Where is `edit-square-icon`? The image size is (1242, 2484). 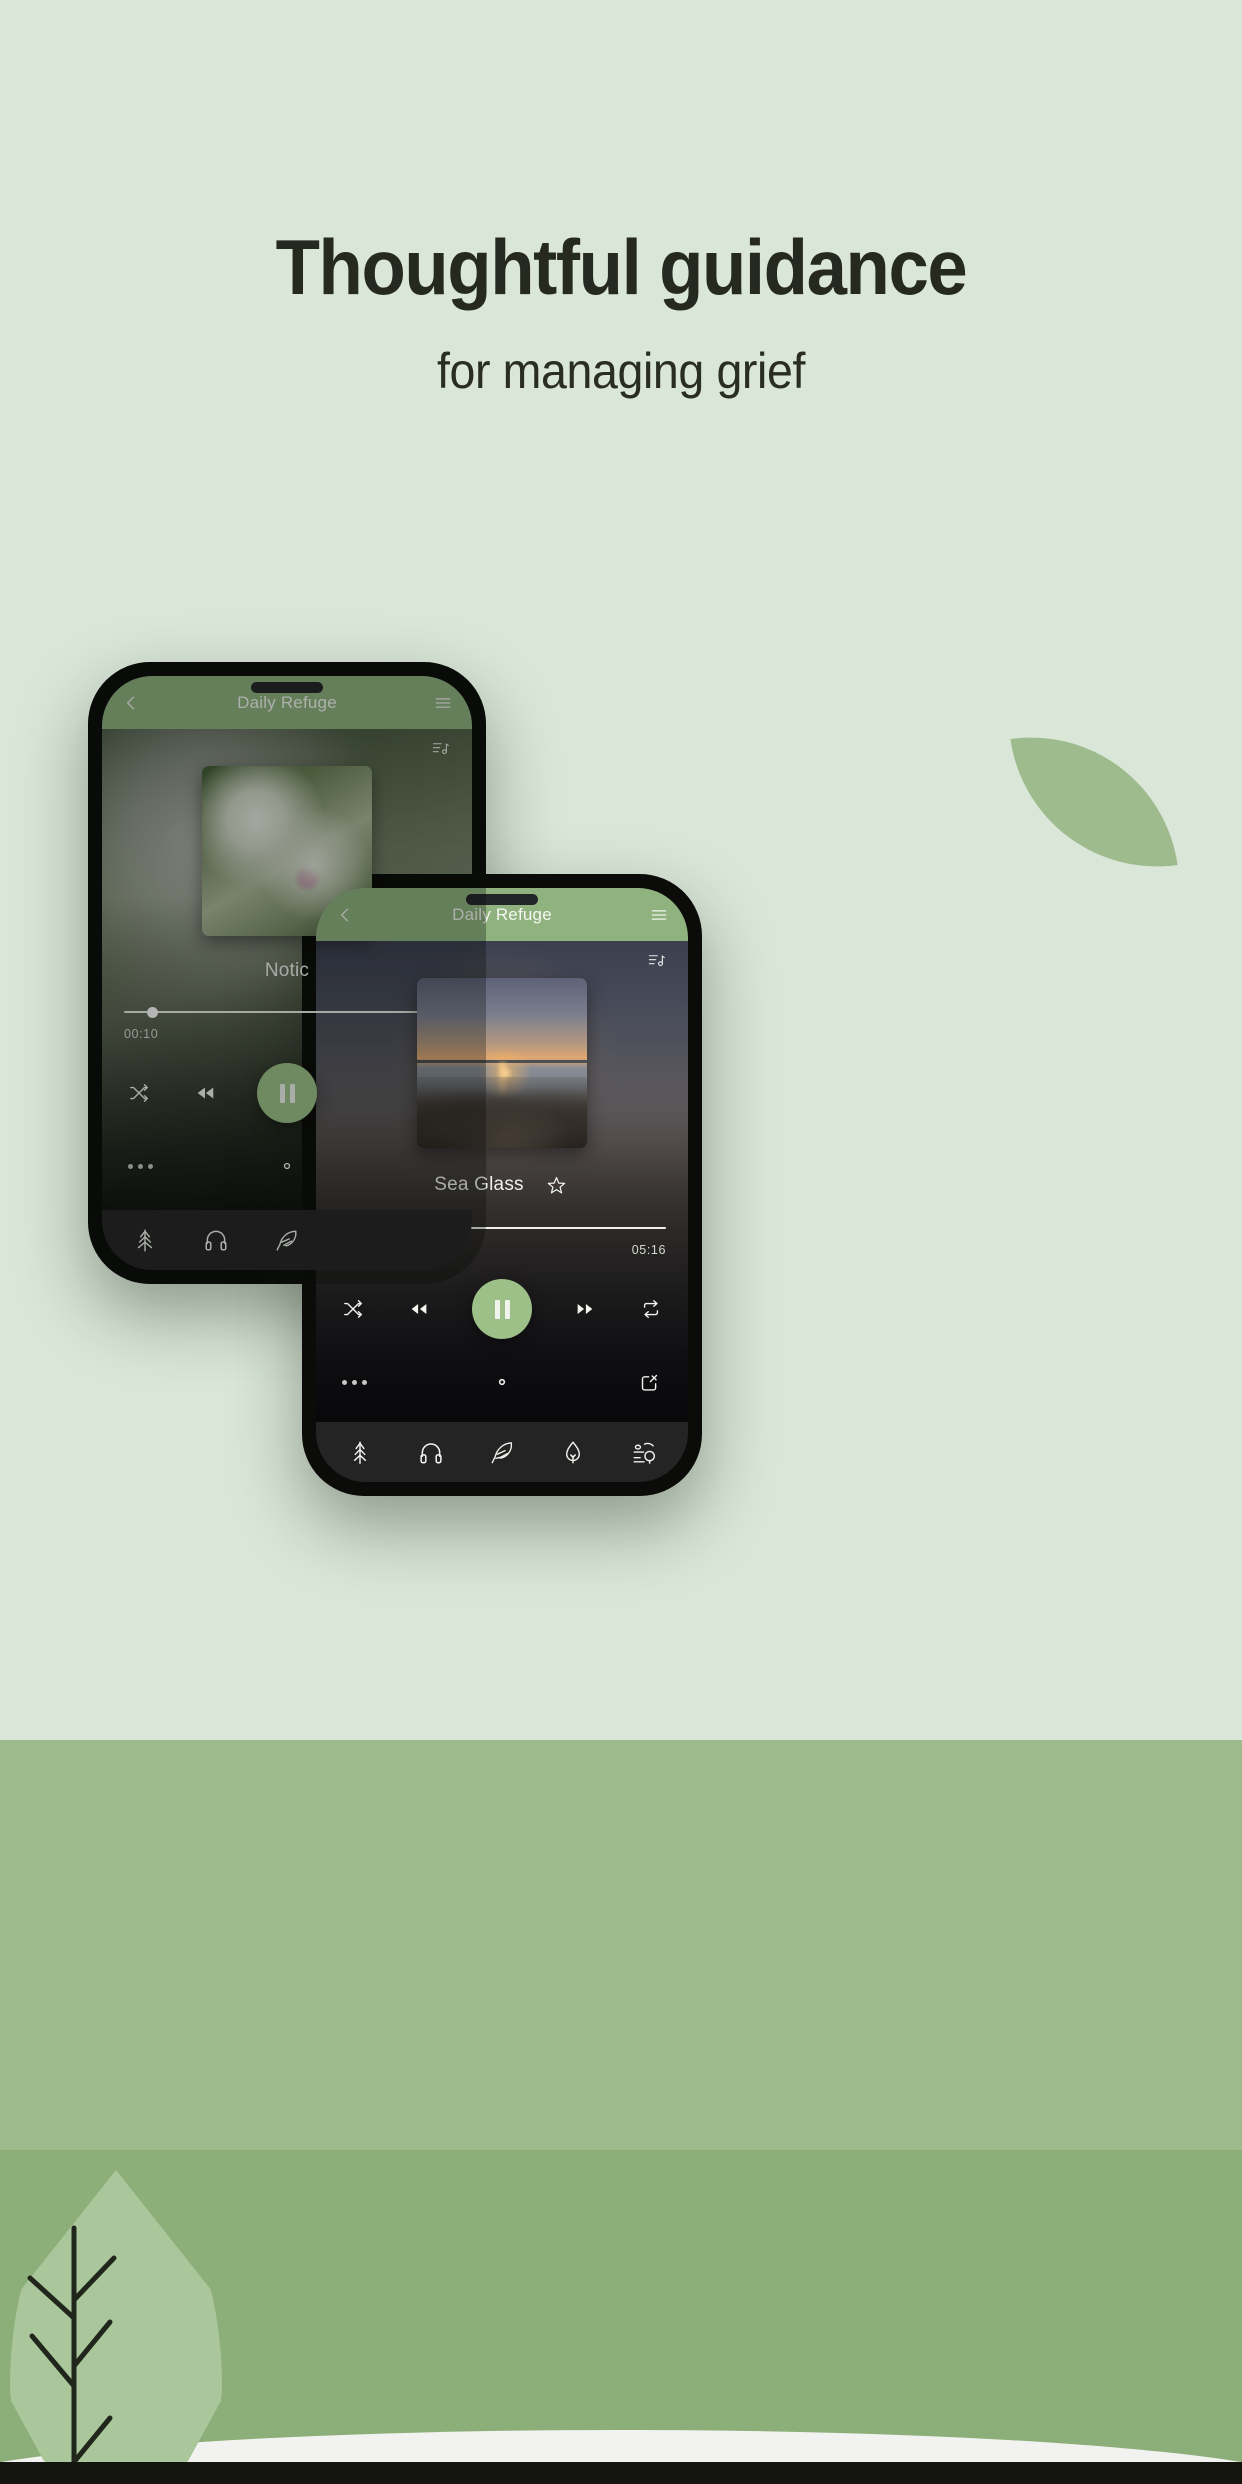
edit-square-icon is located at coordinates (649, 1382).